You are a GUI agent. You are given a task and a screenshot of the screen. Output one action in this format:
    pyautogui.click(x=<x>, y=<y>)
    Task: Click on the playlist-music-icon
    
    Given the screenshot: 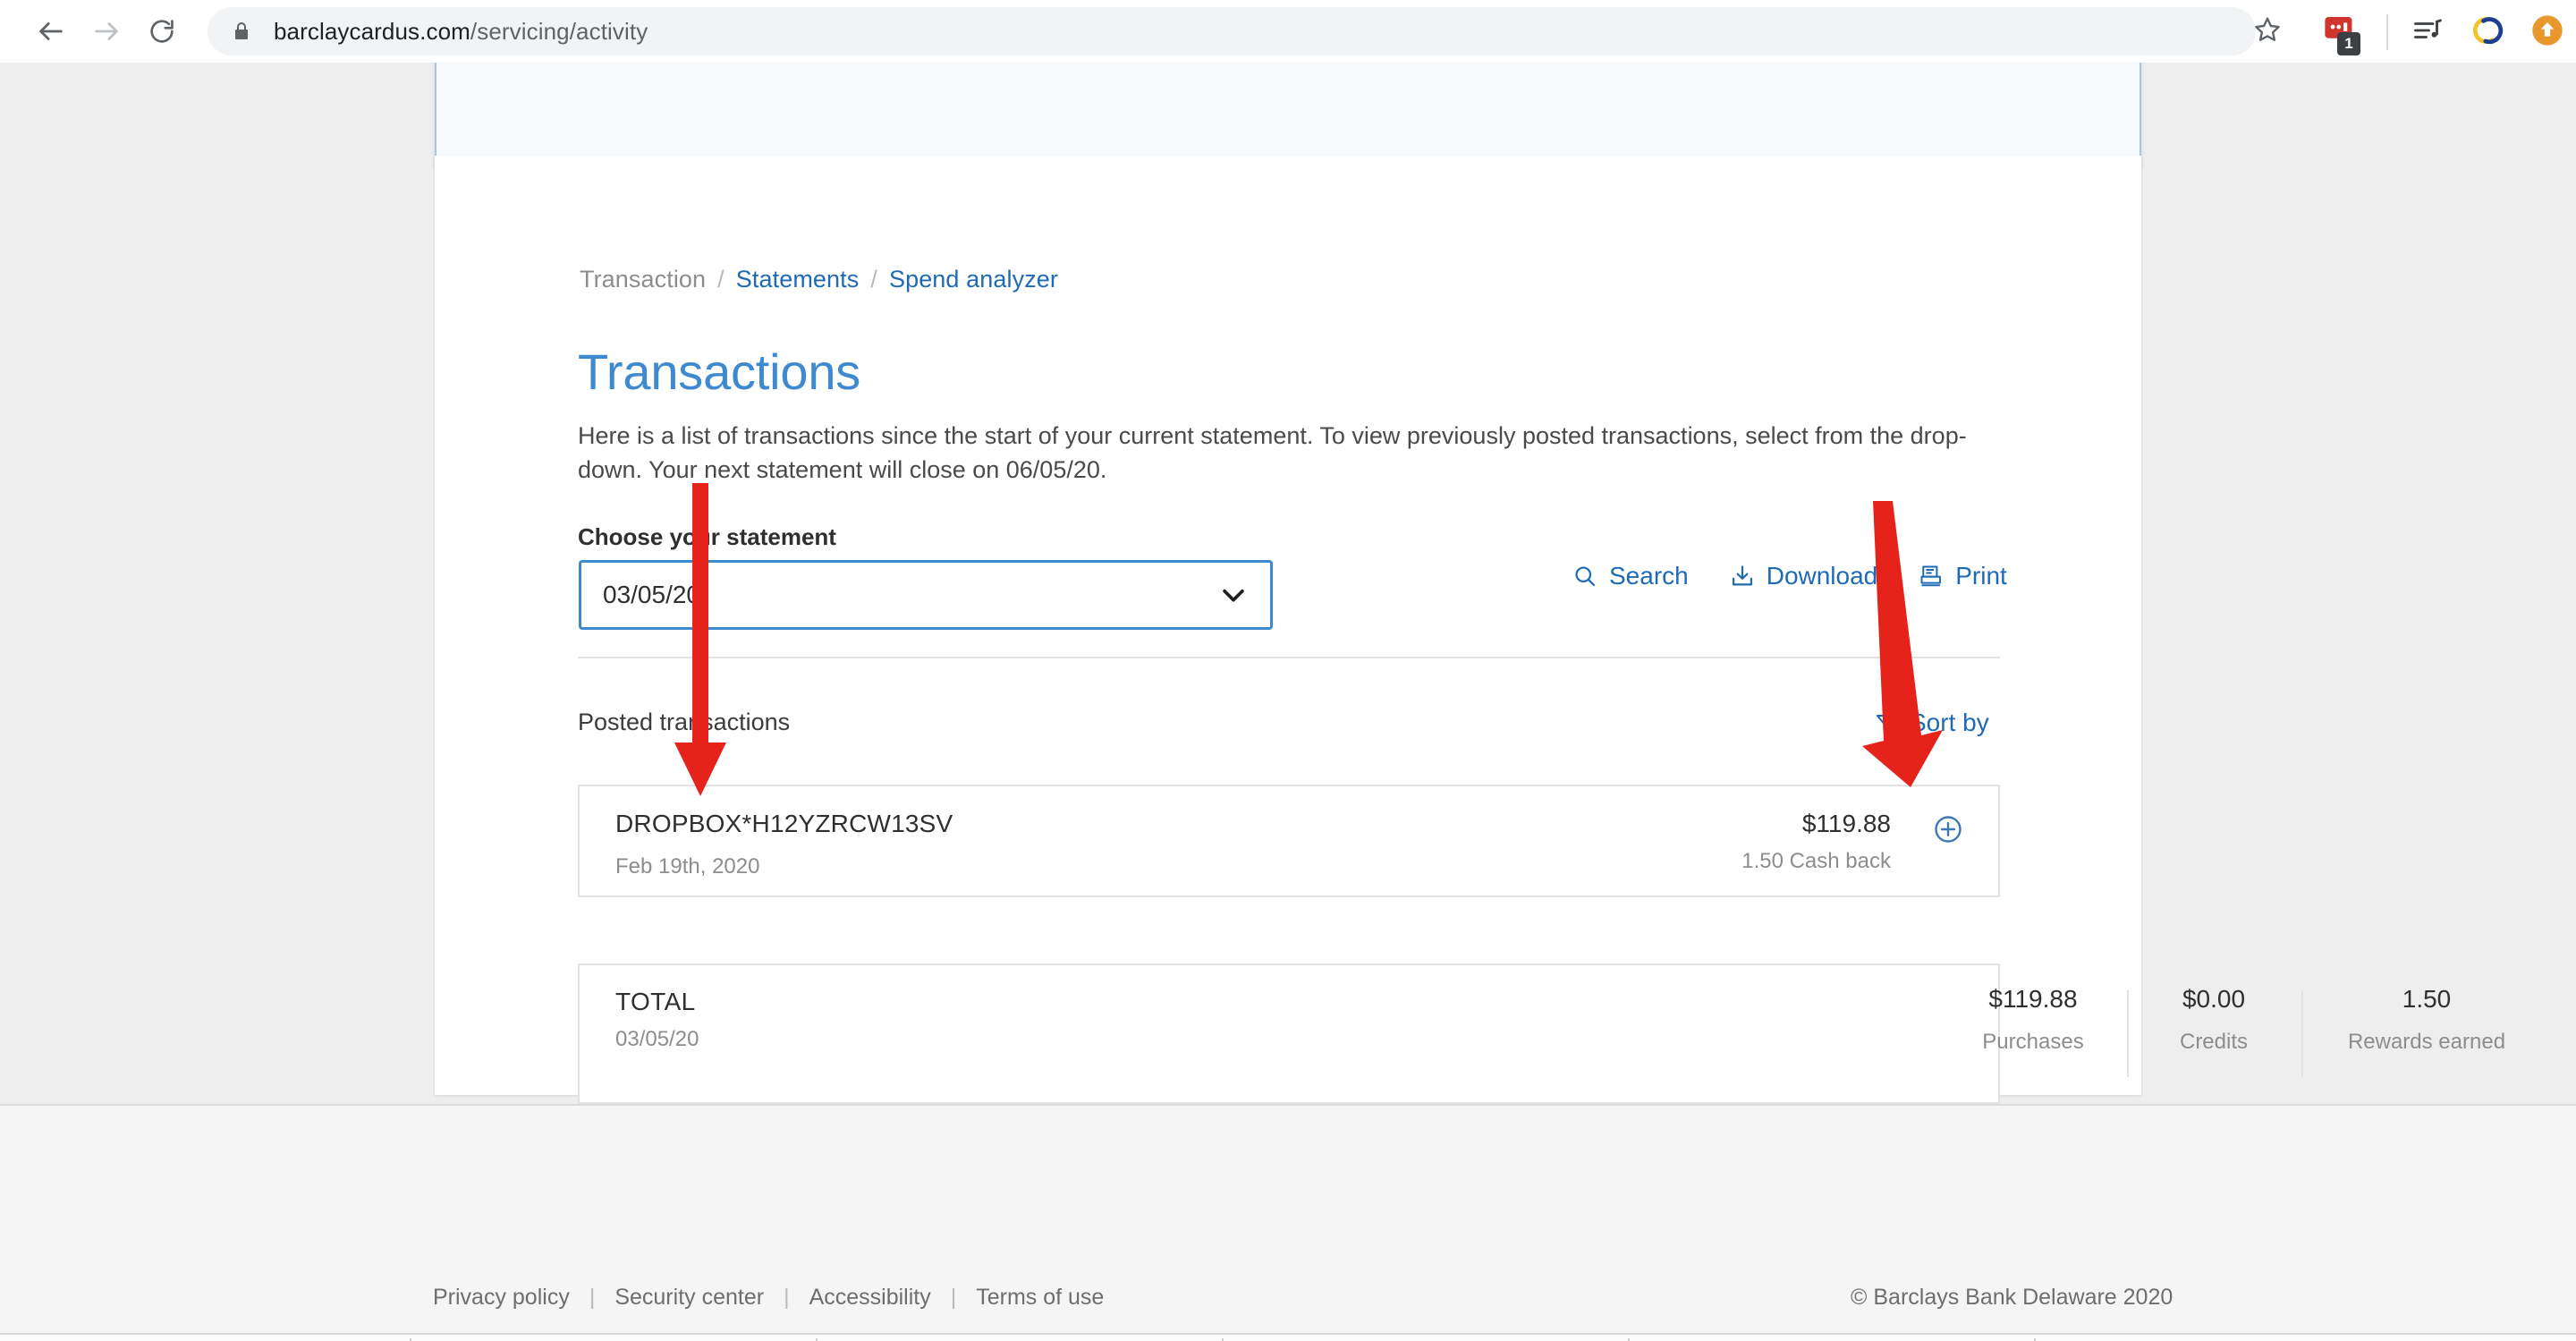 What is the action you would take?
    pyautogui.click(x=2427, y=32)
    